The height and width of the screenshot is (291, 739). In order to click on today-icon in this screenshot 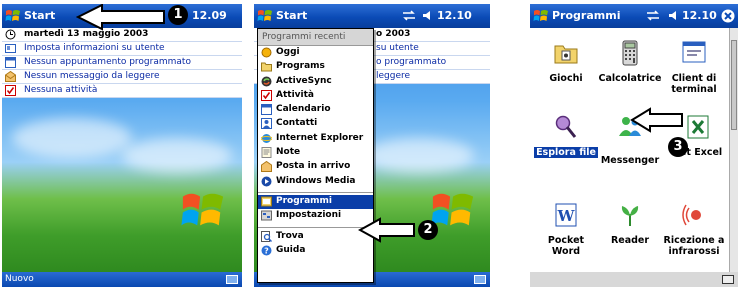, I will do `click(266, 52)`.